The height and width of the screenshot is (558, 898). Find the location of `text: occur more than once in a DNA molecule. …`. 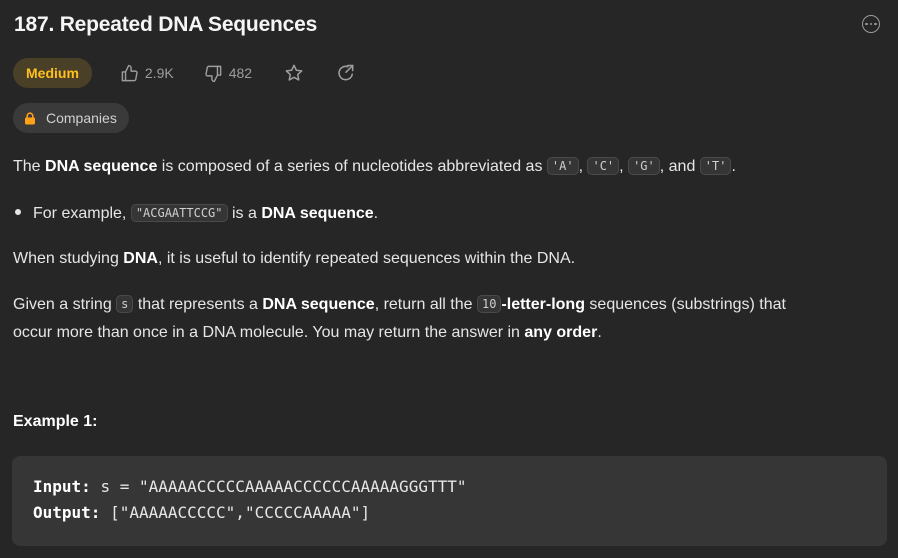

text: occur more than once in a DNA molecule. … is located at coordinates (269, 332).